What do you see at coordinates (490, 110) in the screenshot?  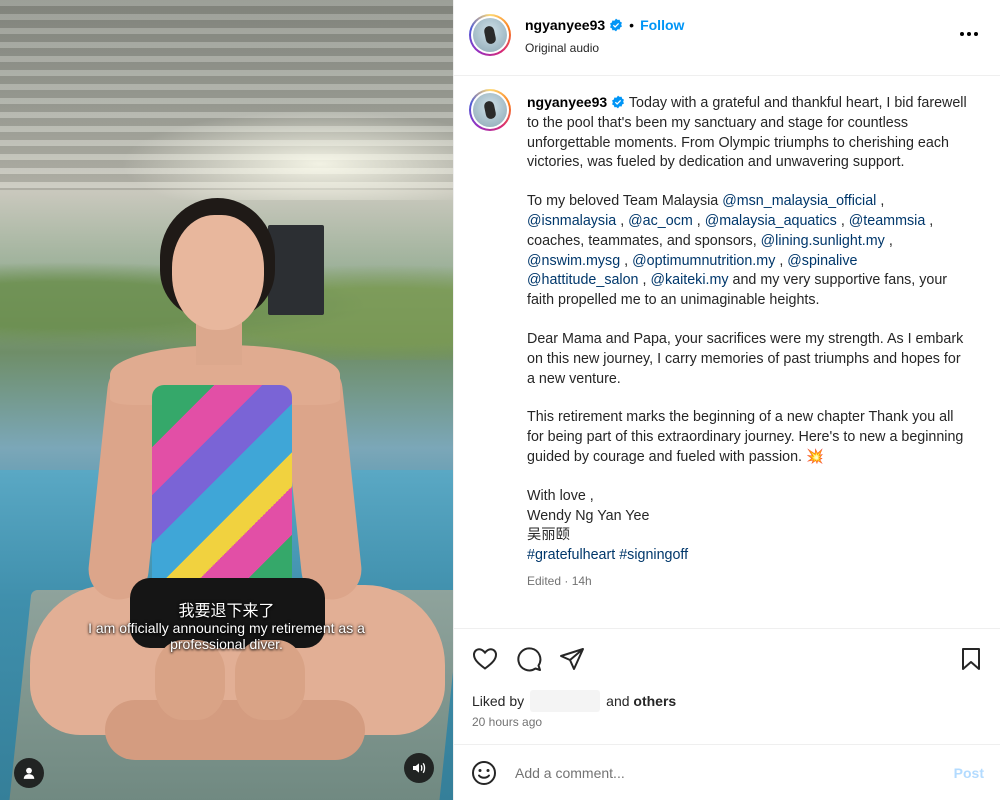 I see `caption-author-avatar` at bounding box center [490, 110].